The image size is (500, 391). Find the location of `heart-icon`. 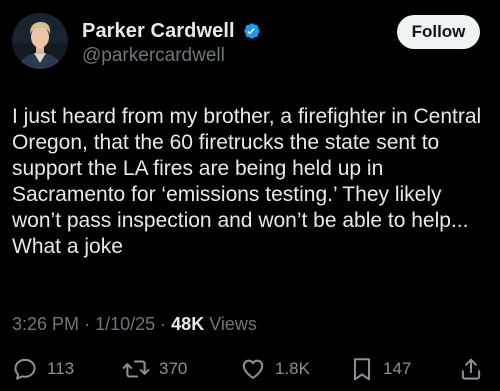

heart-icon is located at coordinates (253, 369).